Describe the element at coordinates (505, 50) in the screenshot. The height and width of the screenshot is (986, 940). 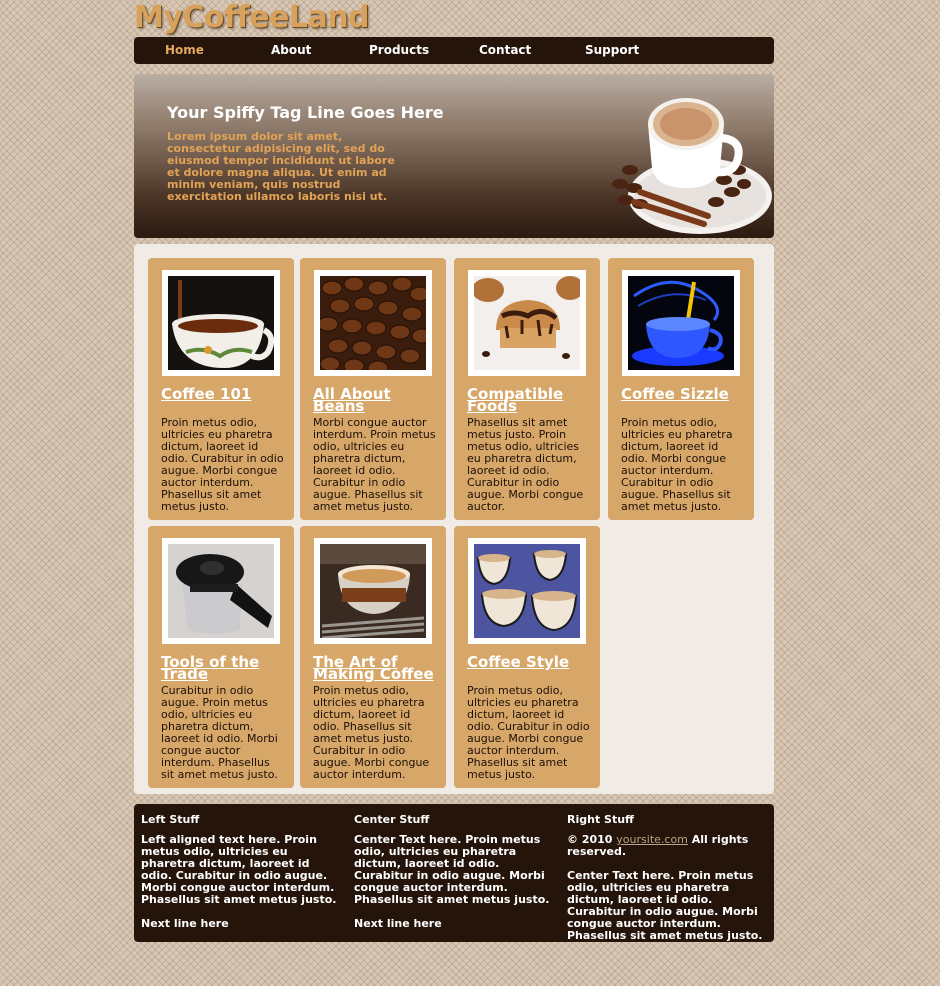
I see `nav-item-contact: Contact` at that location.